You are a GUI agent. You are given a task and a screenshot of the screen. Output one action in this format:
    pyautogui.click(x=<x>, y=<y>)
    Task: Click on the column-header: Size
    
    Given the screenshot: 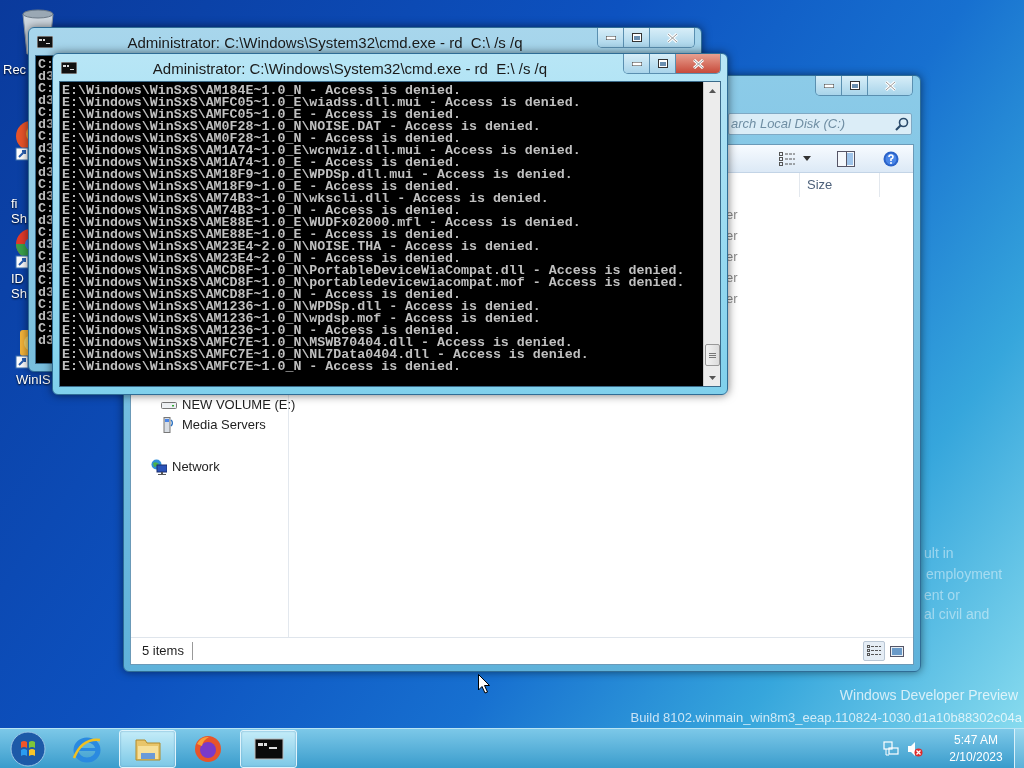 What is the action you would take?
    pyautogui.click(x=840, y=185)
    